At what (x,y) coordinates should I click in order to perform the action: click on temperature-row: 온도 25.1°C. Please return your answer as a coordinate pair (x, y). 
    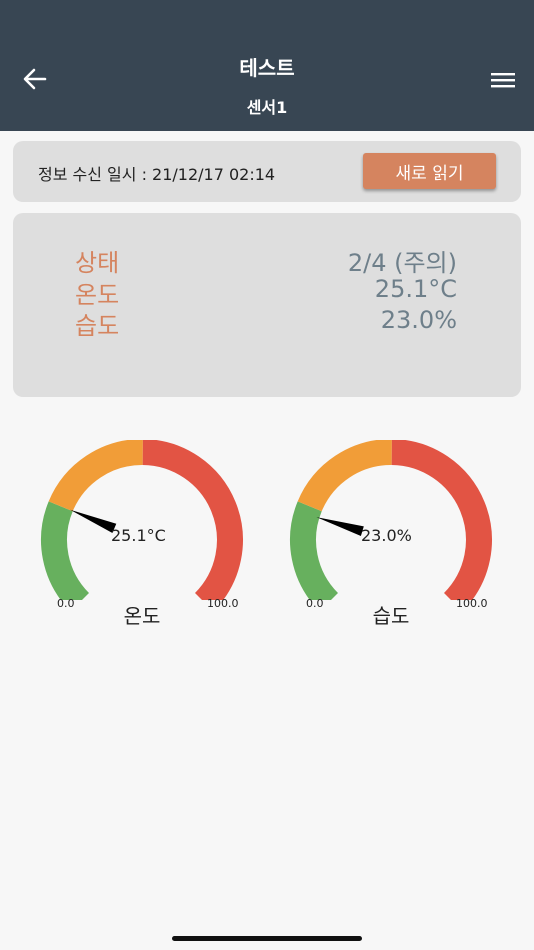
    Looking at the image, I should click on (267, 292).